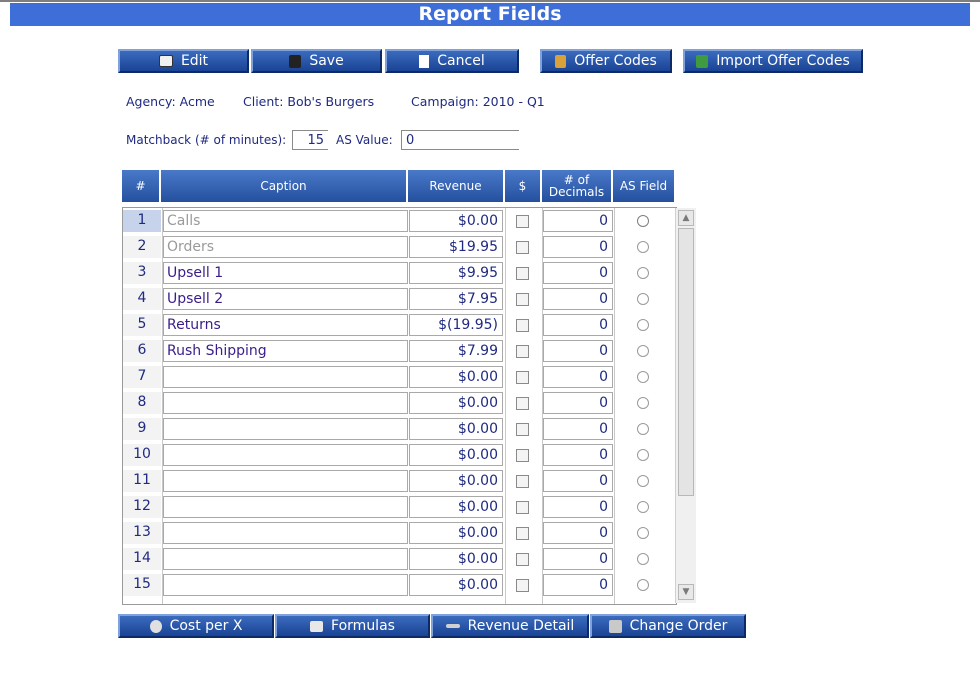 The image size is (980, 693). Describe the element at coordinates (183, 61) in the screenshot. I see `edit-button: Edit` at that location.